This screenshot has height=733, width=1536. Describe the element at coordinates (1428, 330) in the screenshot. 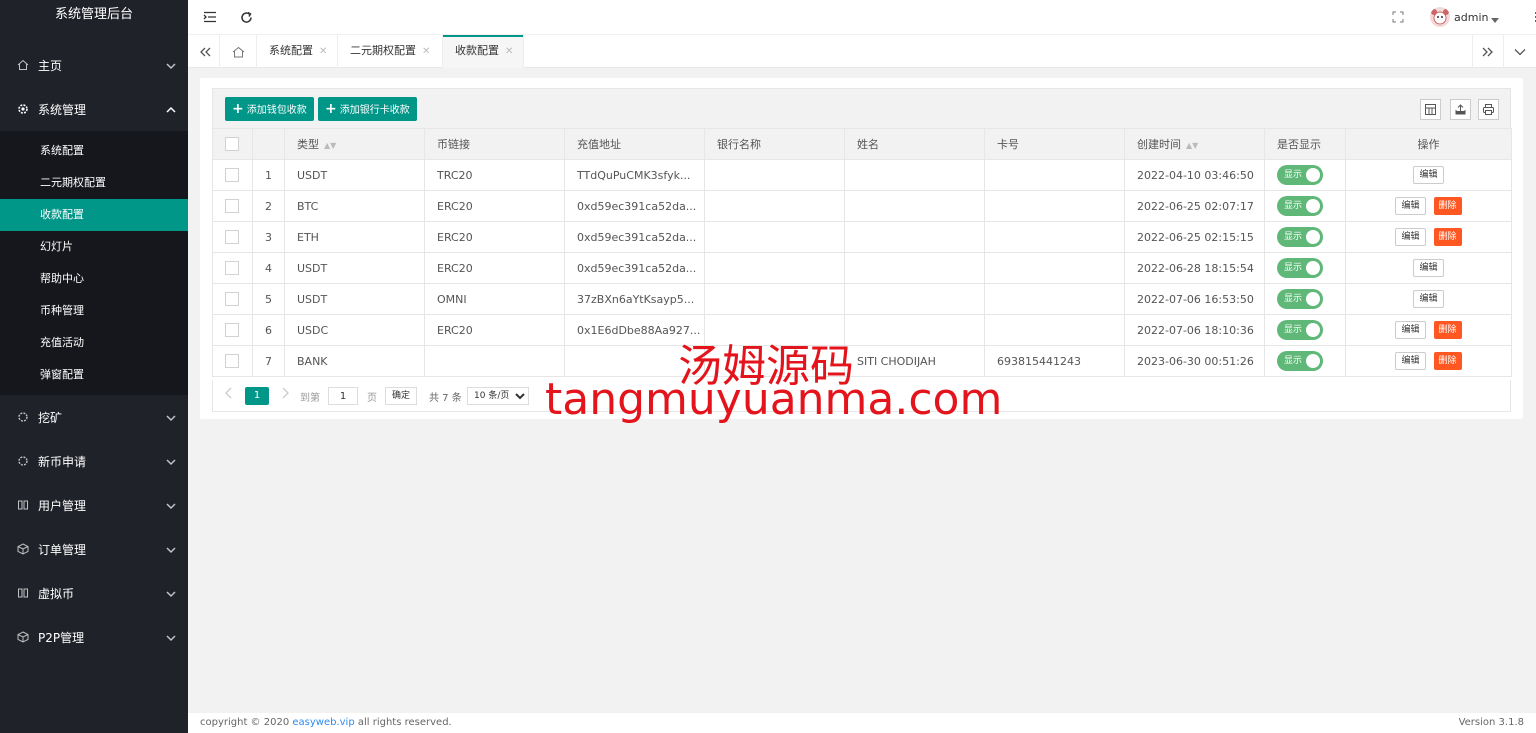

I see `cell-actions: 编辑 删除` at that location.